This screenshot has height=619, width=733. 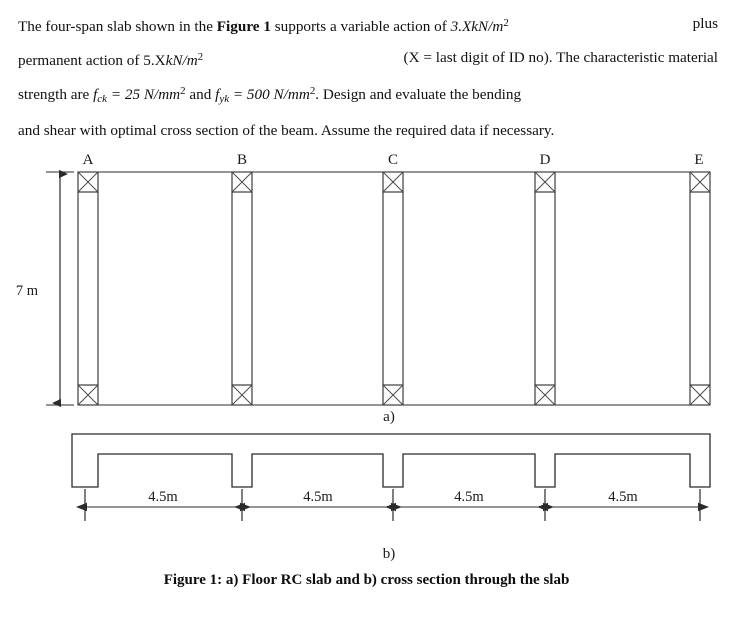 I want to click on column-label-A: A, so click(x=88, y=160).